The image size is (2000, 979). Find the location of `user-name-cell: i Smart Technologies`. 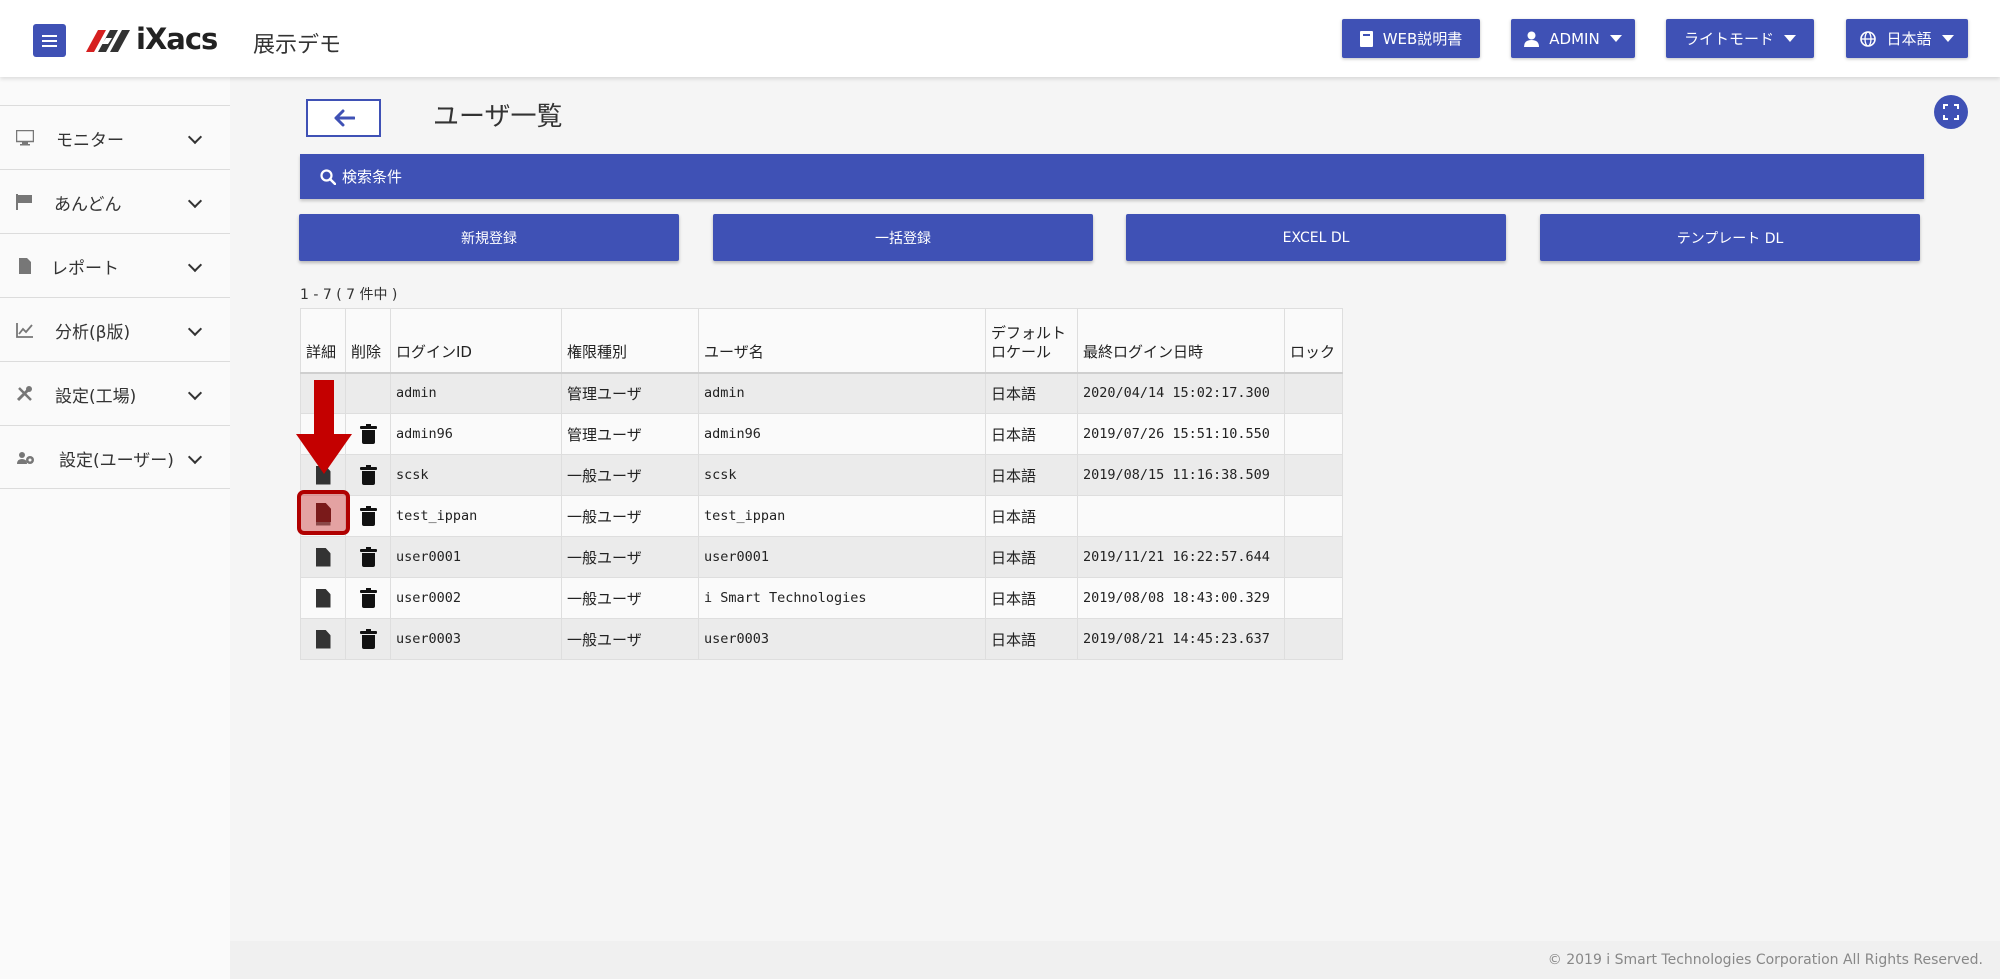

user-name-cell: i Smart Technologies is located at coordinates (842, 598).